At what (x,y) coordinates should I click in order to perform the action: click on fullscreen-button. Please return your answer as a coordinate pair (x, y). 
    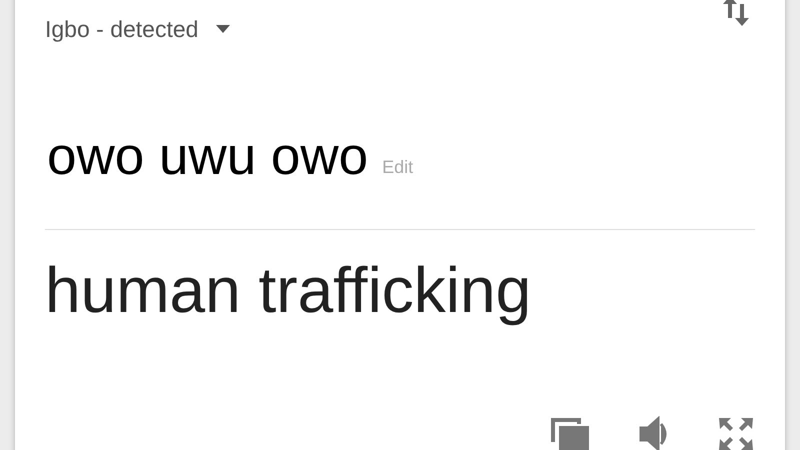
    Looking at the image, I should click on (736, 433).